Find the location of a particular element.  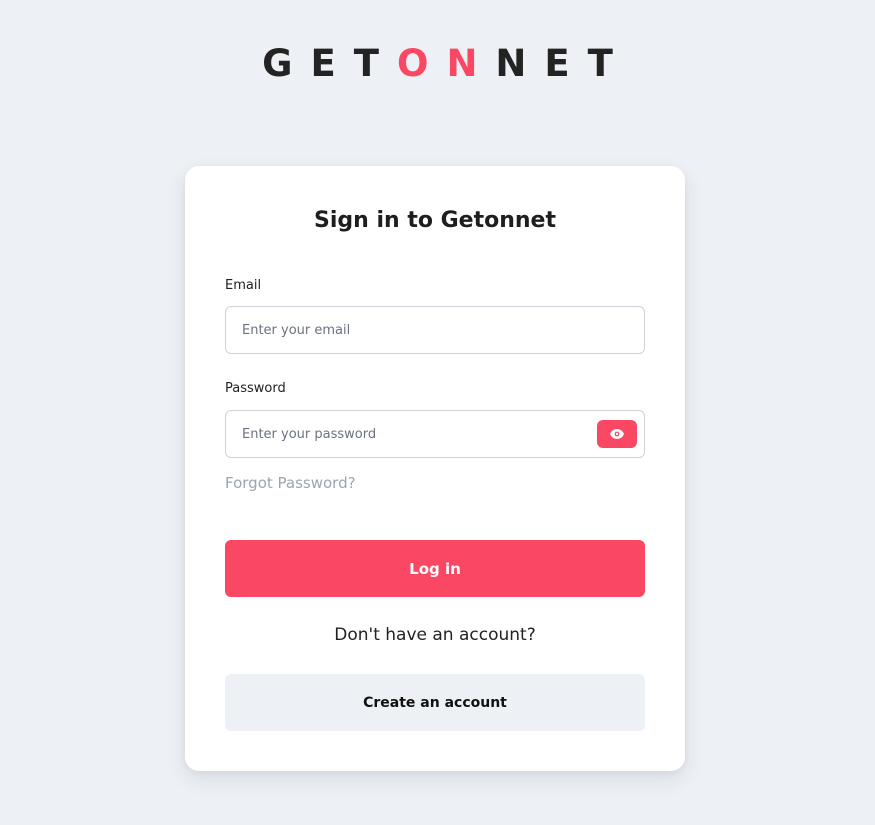

no-account-text: Don't have an account? is located at coordinates (435, 635).